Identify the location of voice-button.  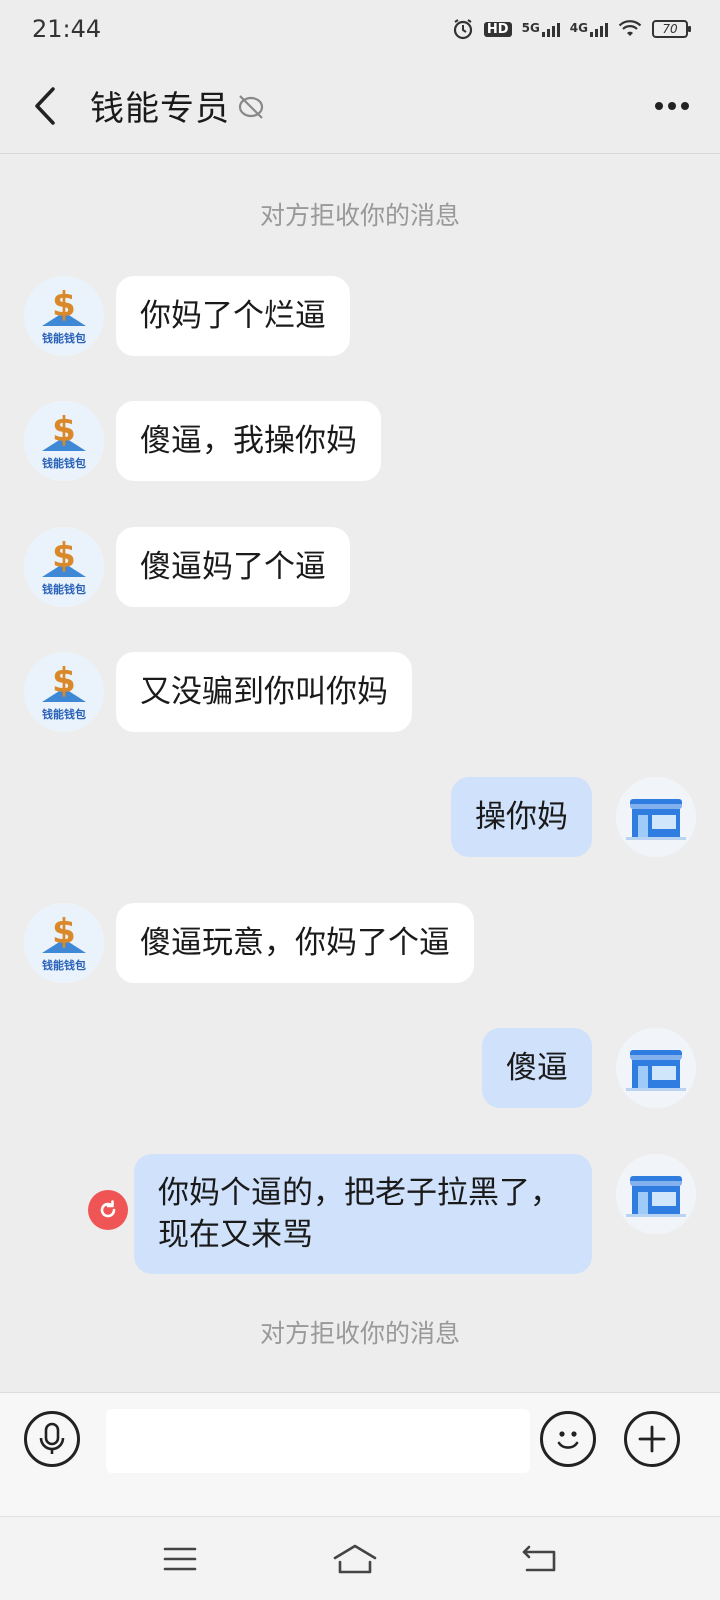
(52, 1439).